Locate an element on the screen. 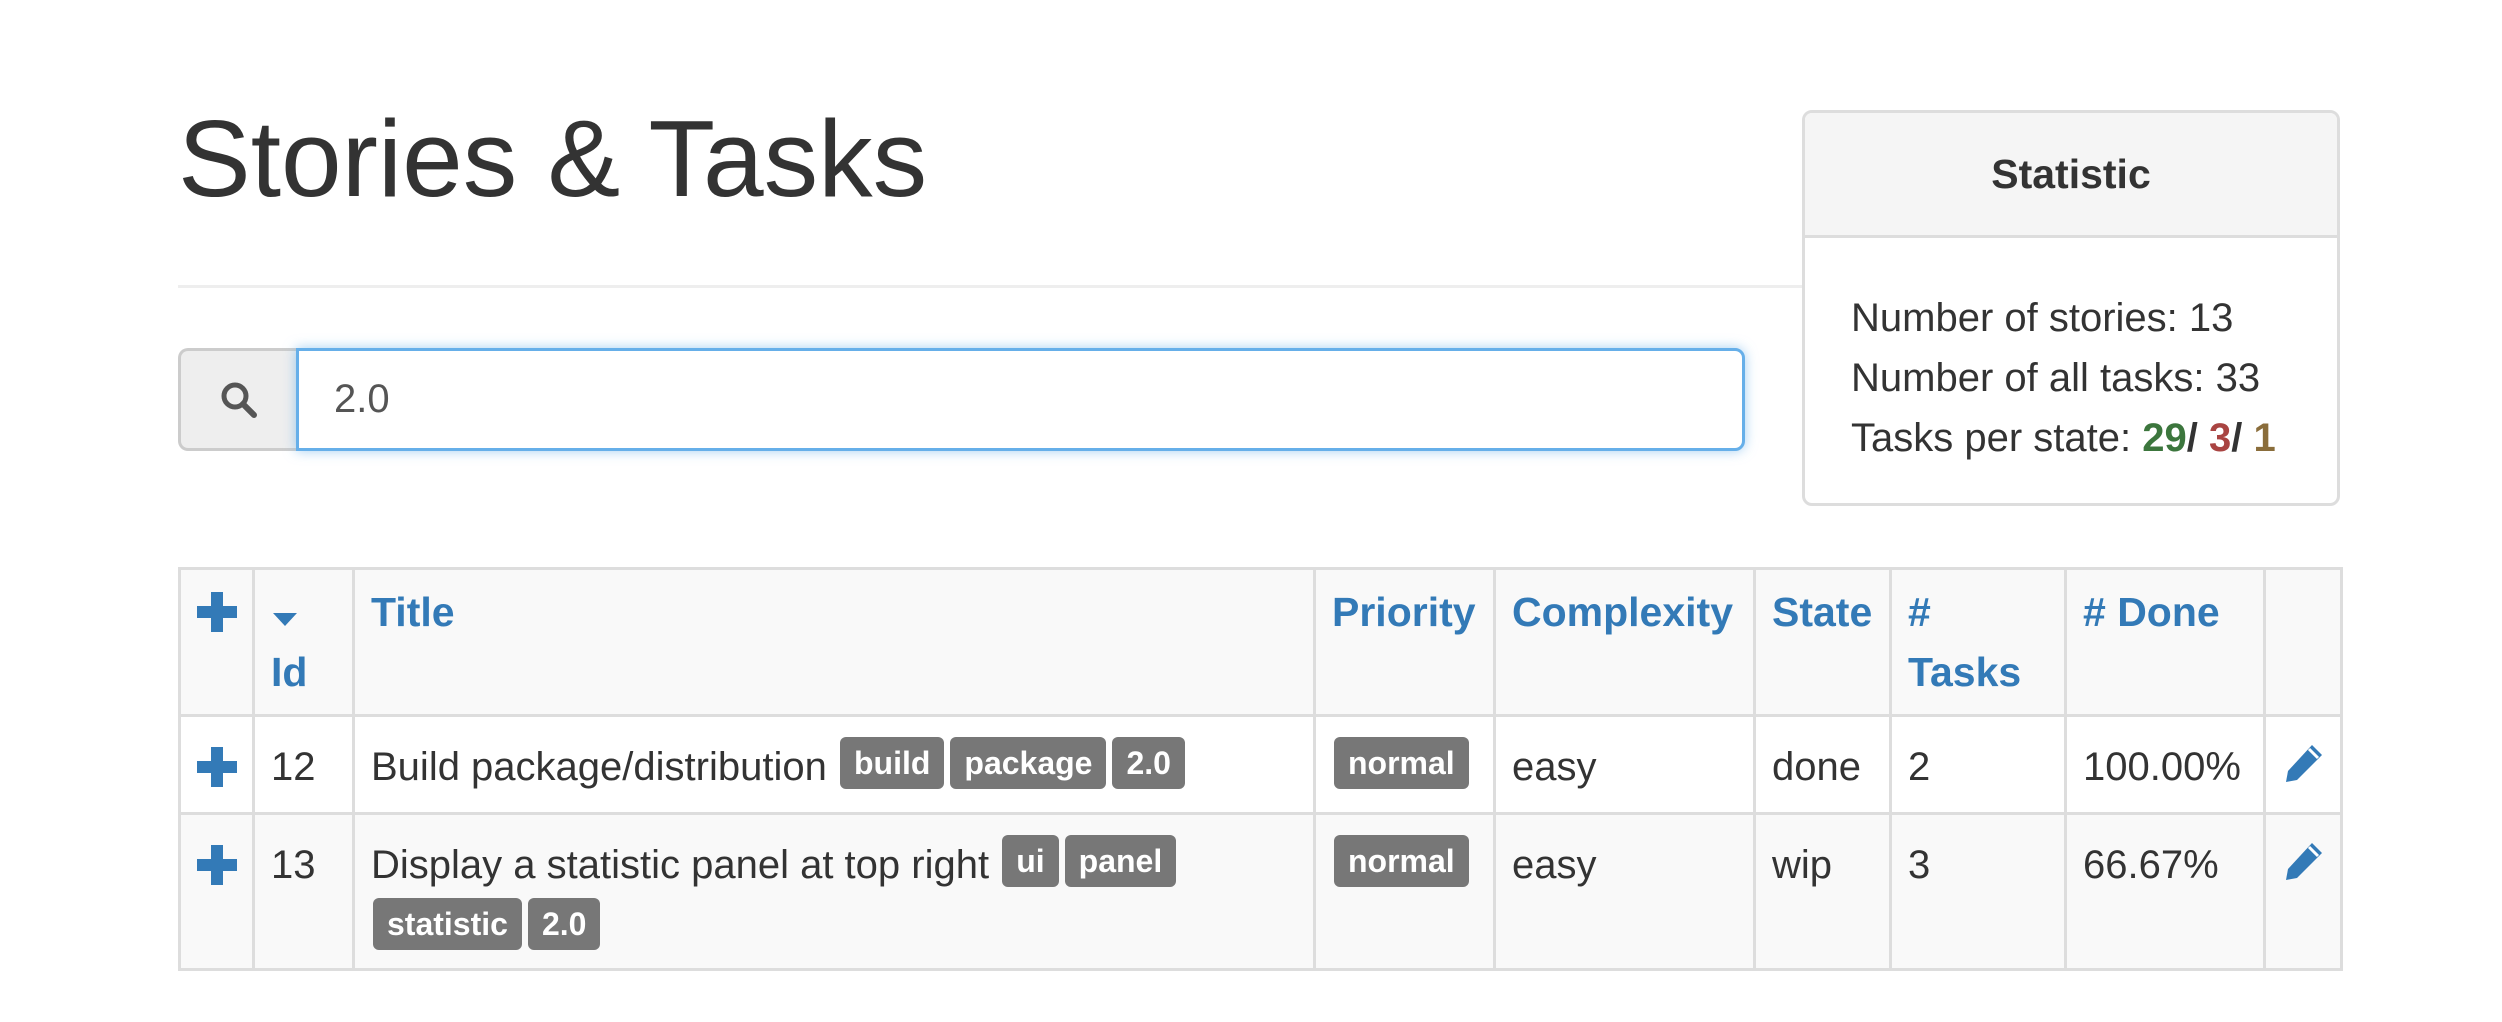 The height and width of the screenshot is (1022, 2502). tag-label: statistic is located at coordinates (447, 923).